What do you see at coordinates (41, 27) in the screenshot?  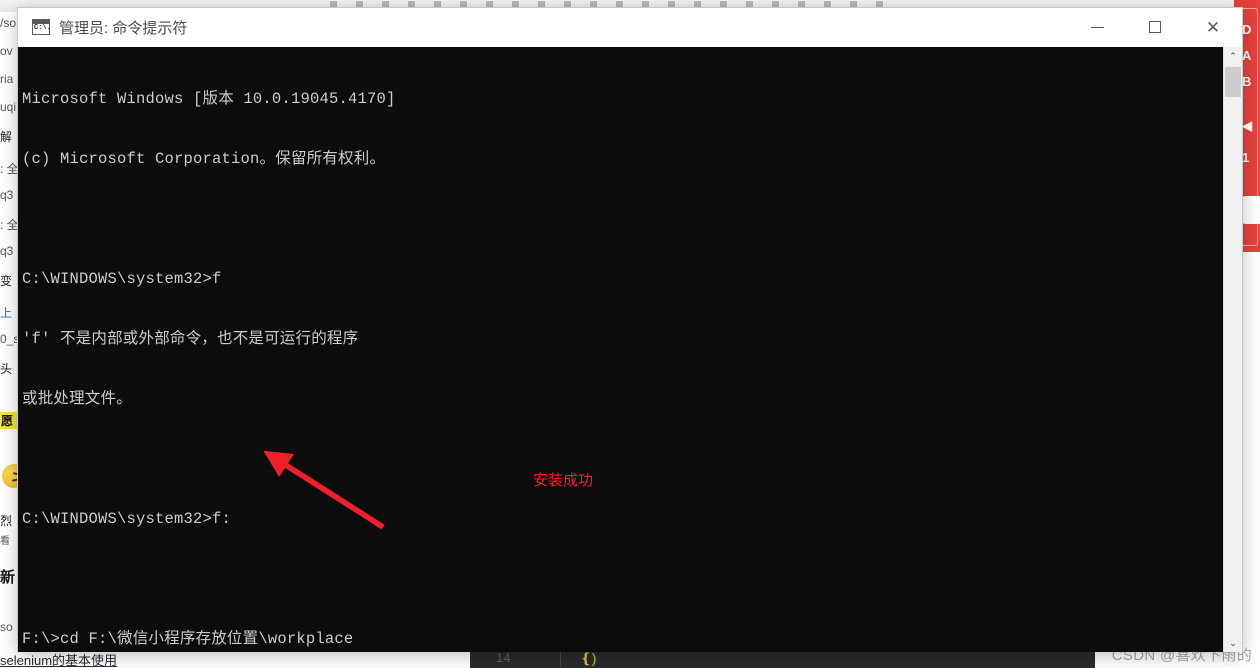 I see `cmd-icon` at bounding box center [41, 27].